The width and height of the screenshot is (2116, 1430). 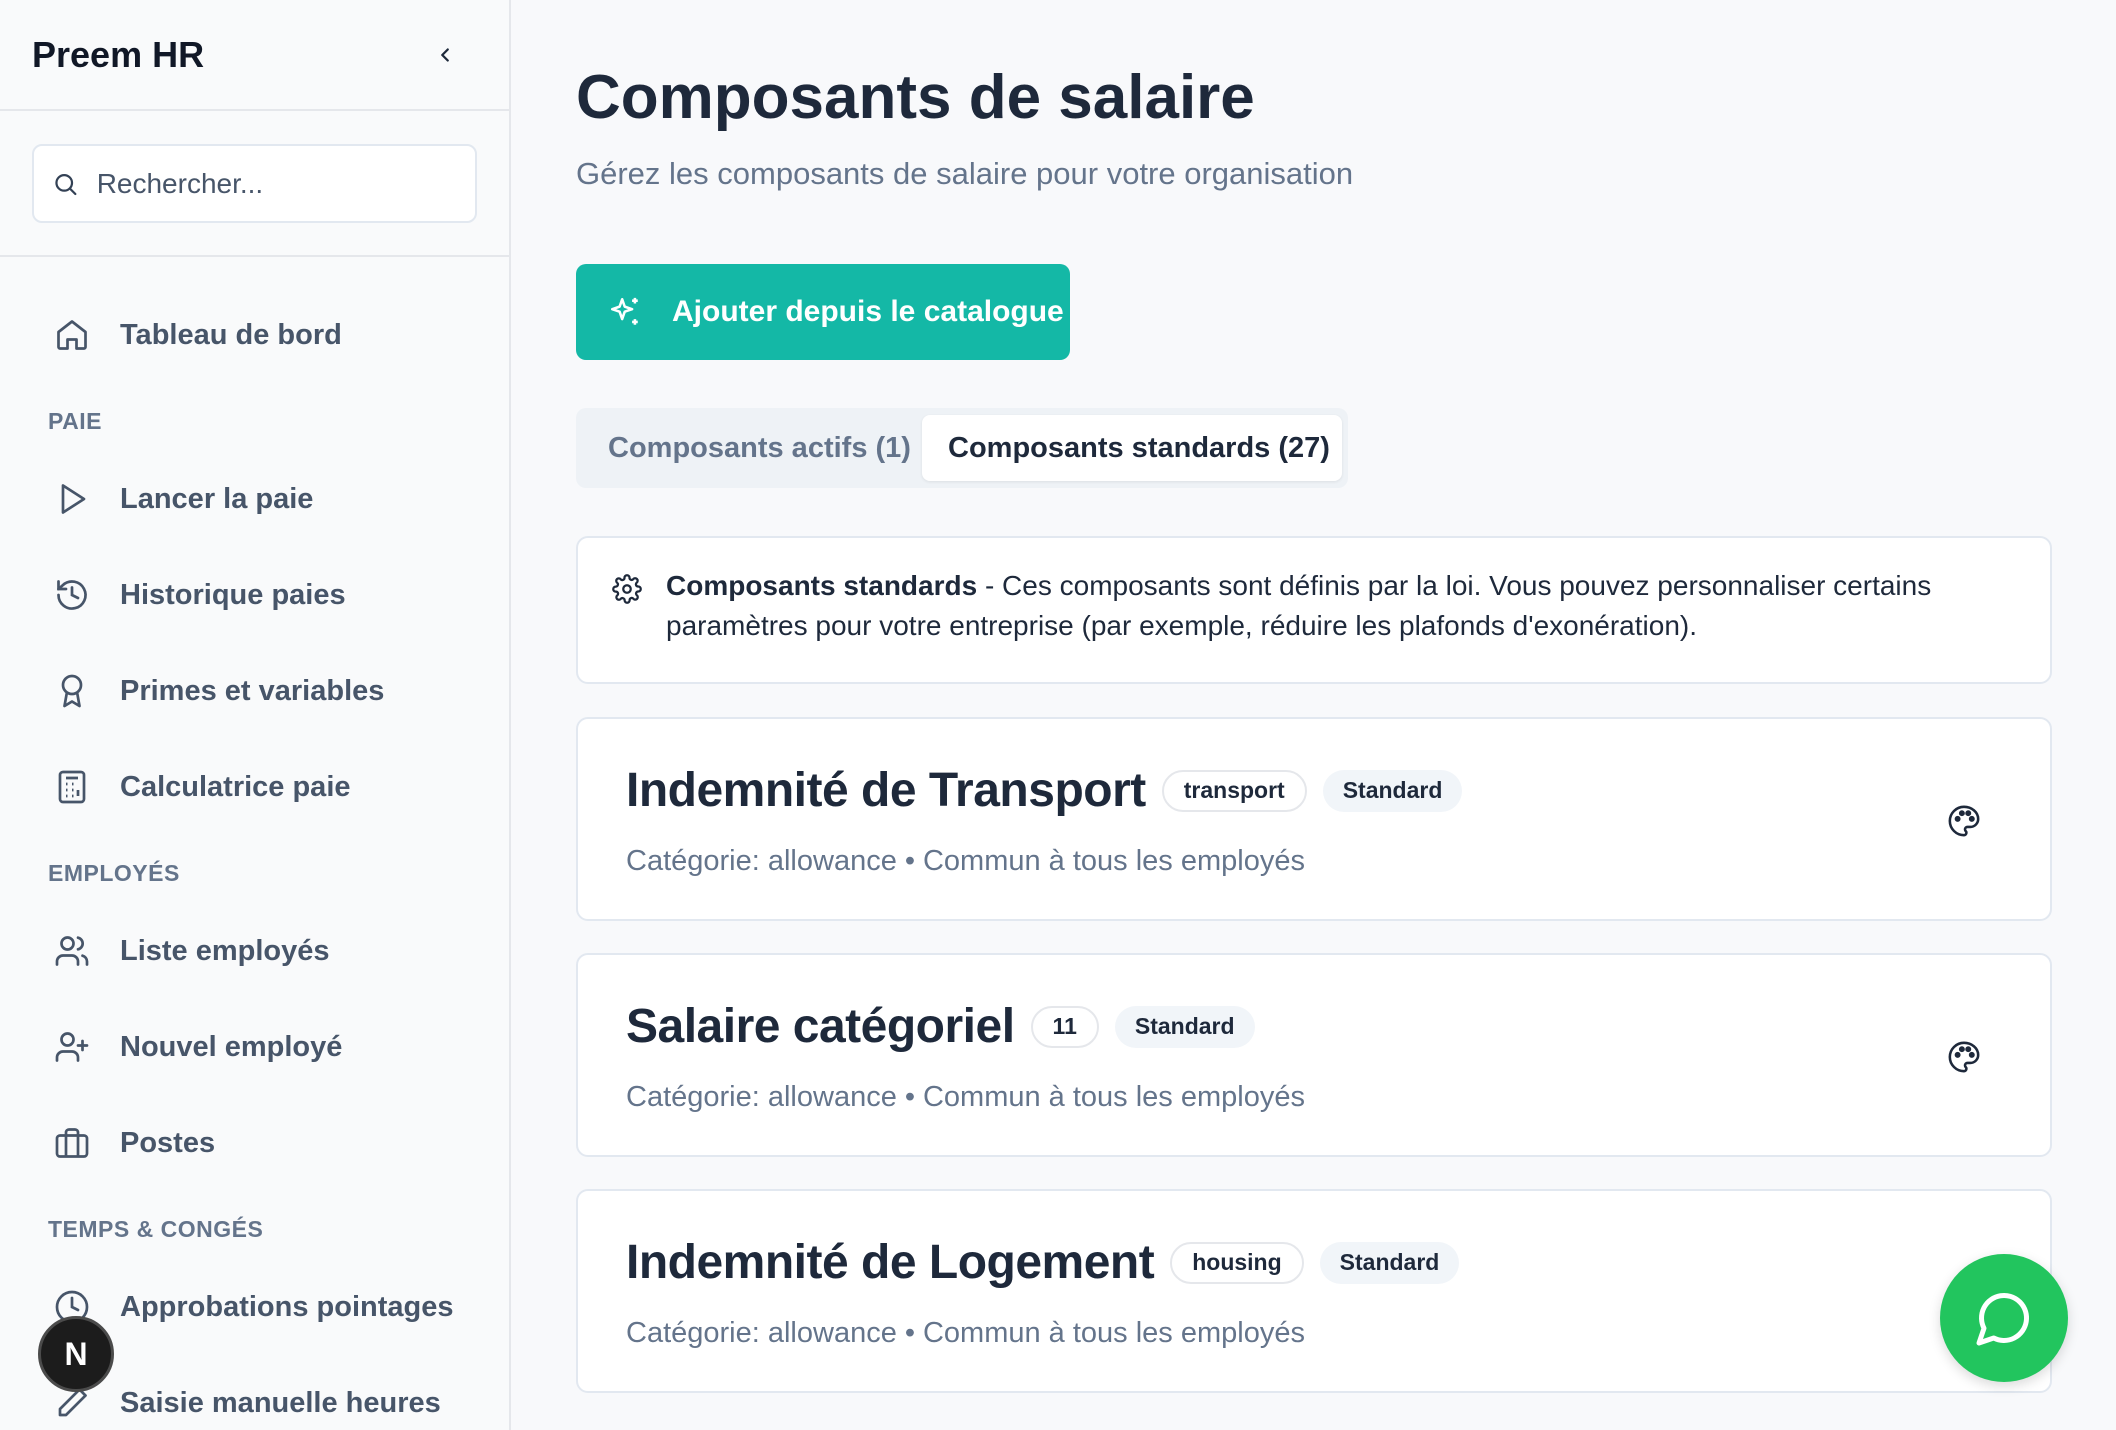 What do you see at coordinates (820, 1026) in the screenshot?
I see `card-title: Salaire catégoriel` at bounding box center [820, 1026].